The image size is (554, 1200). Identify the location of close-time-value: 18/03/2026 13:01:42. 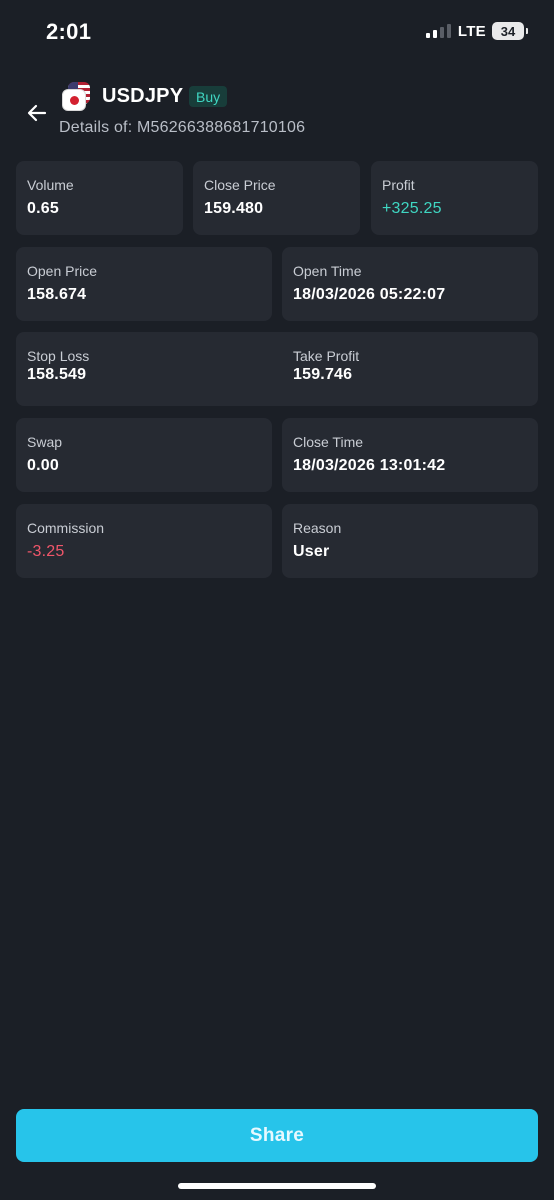
(369, 465).